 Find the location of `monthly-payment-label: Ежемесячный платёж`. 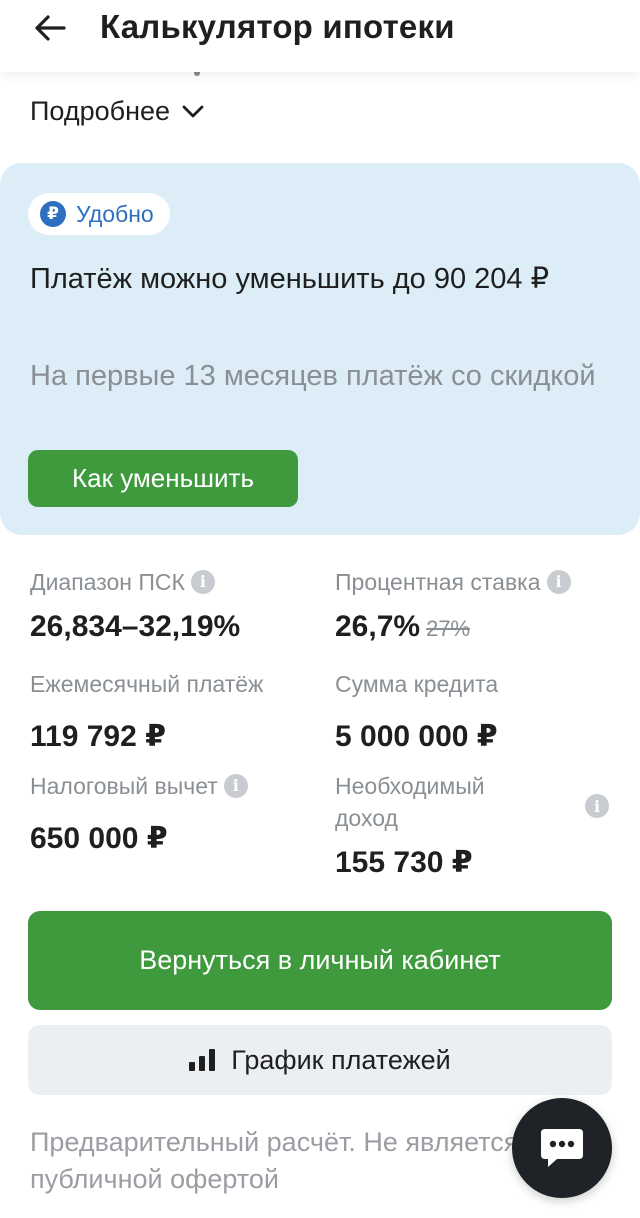

monthly-payment-label: Ежемесячный платёж is located at coordinates (147, 684).